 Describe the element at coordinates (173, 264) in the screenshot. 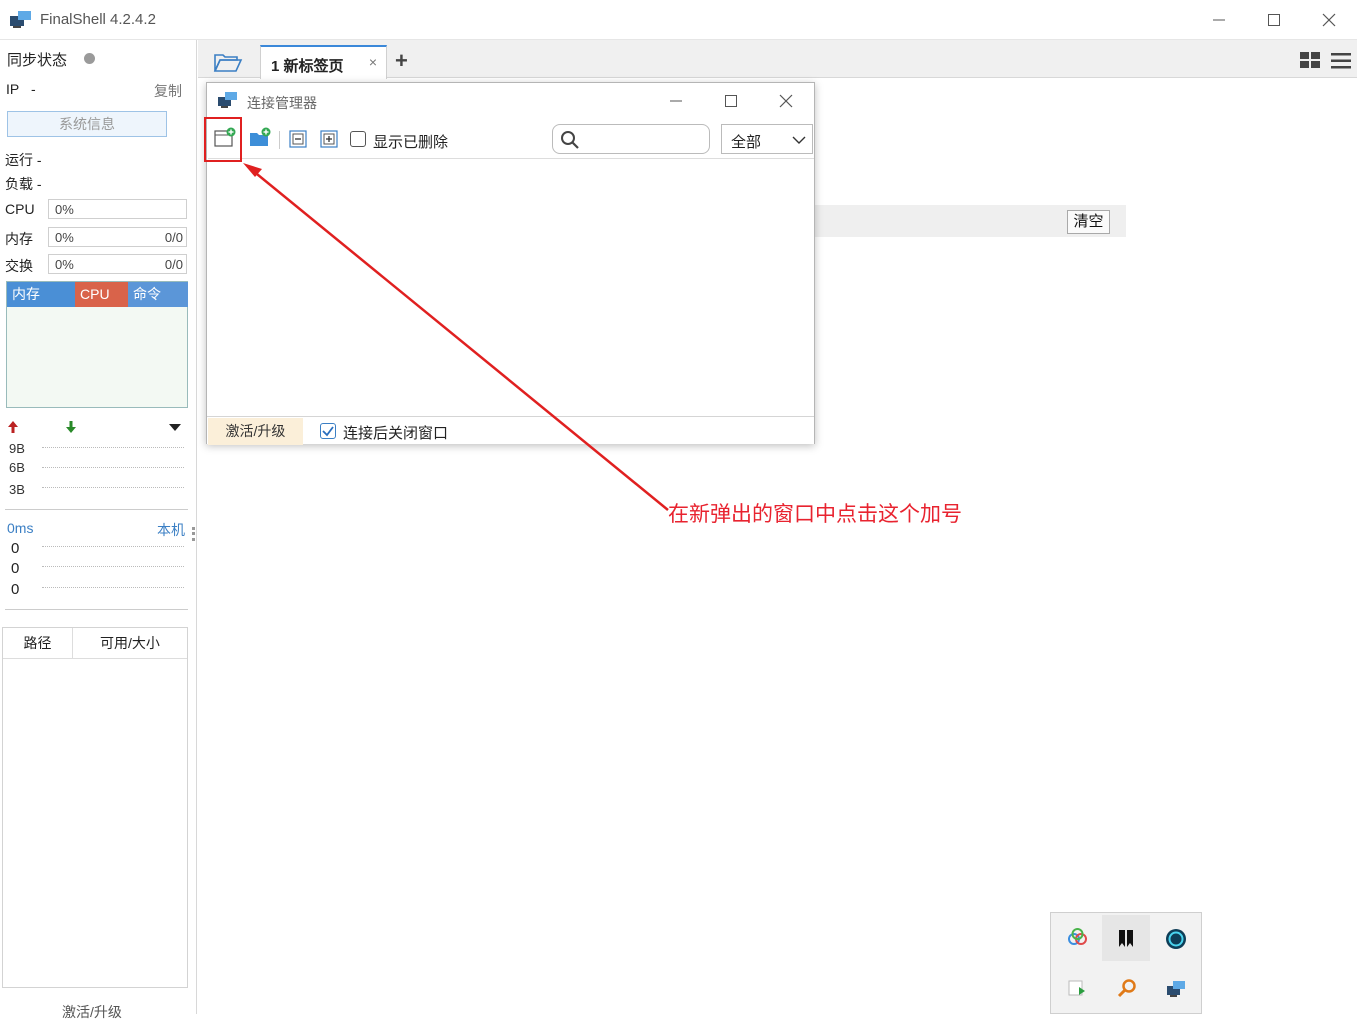

I see `swap-ratio: 0/0` at that location.